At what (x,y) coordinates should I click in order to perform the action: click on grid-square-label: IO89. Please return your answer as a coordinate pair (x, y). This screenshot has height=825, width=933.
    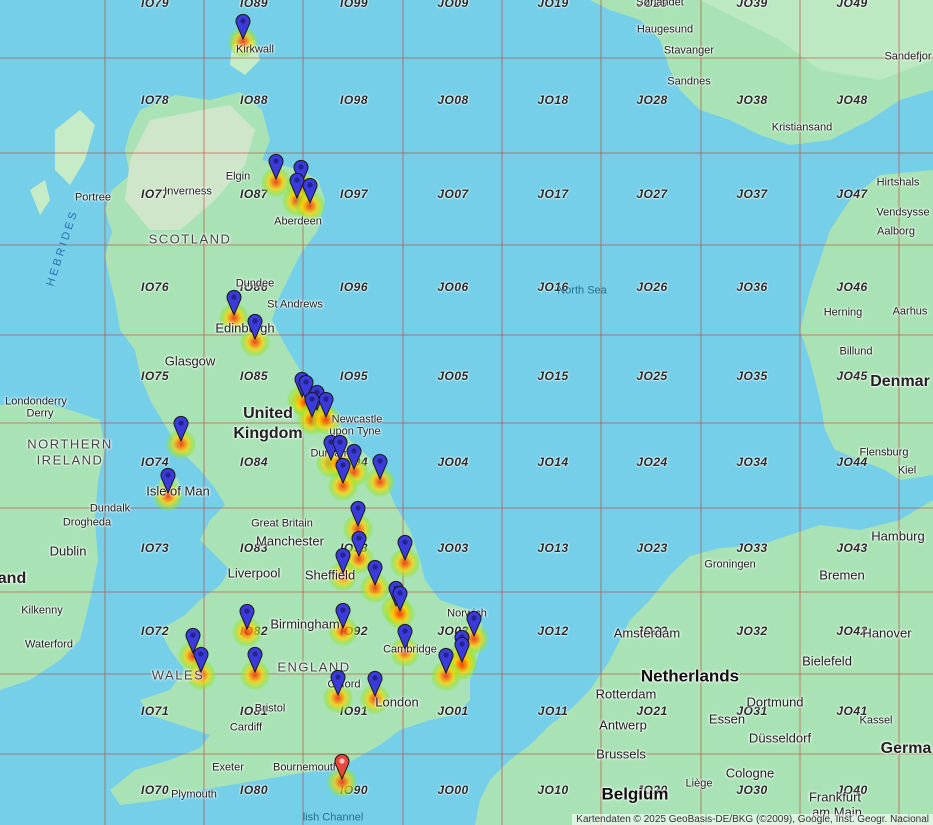
    Looking at the image, I should click on (254, 5).